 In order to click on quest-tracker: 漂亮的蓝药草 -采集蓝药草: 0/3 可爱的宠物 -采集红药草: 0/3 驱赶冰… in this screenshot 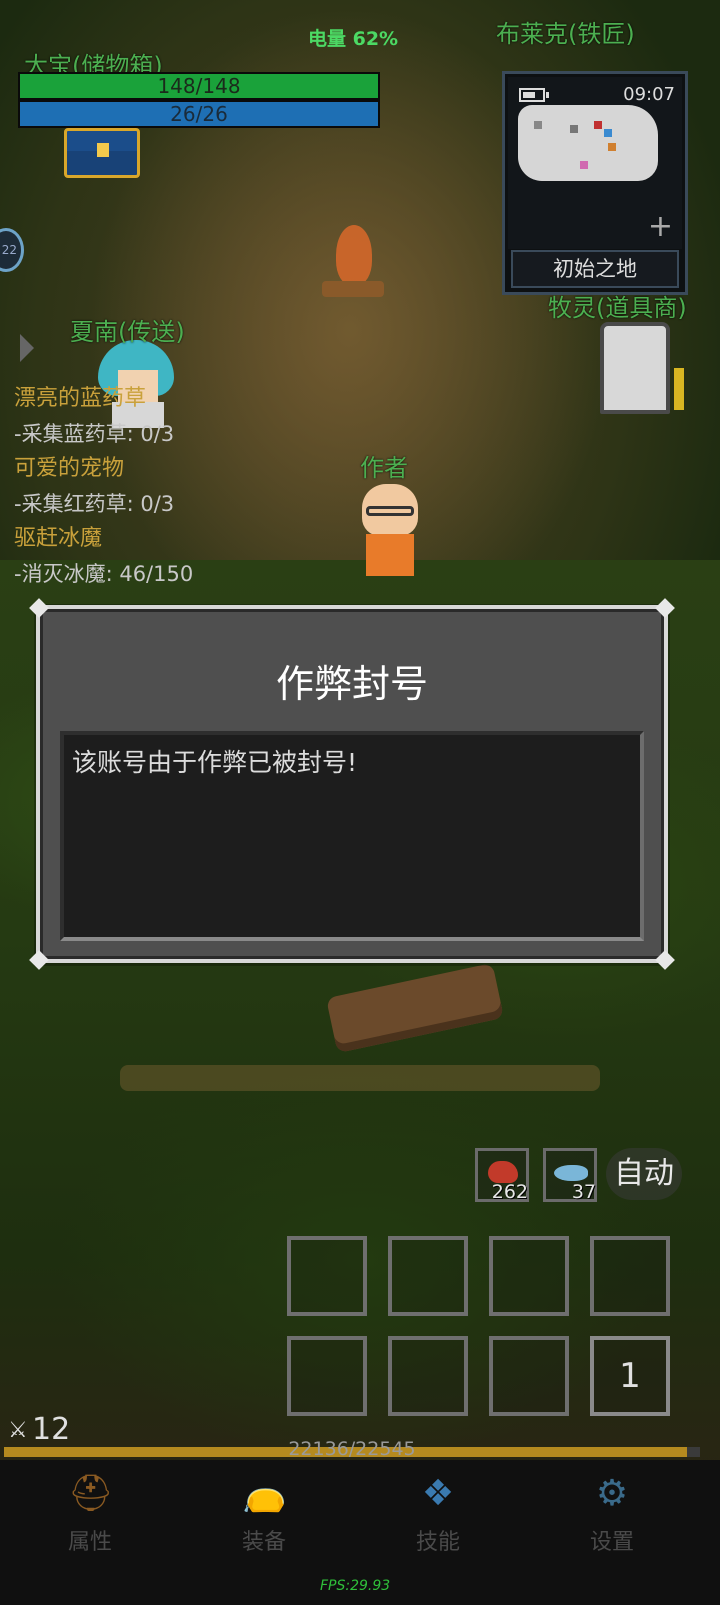, I will do `click(103, 487)`.